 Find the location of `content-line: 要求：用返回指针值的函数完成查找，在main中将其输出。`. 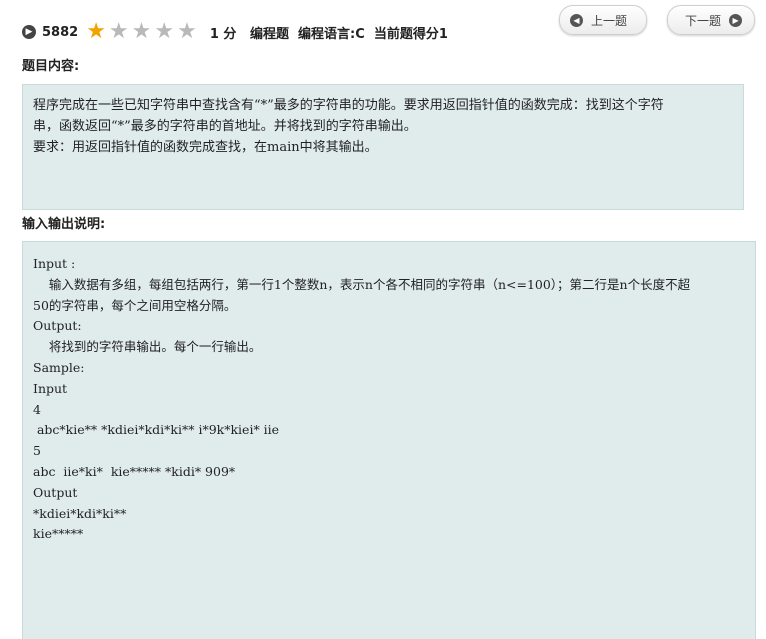

content-line: 要求：用返回指针值的函数完成查找，在main中将其输出。 is located at coordinates (205, 147).